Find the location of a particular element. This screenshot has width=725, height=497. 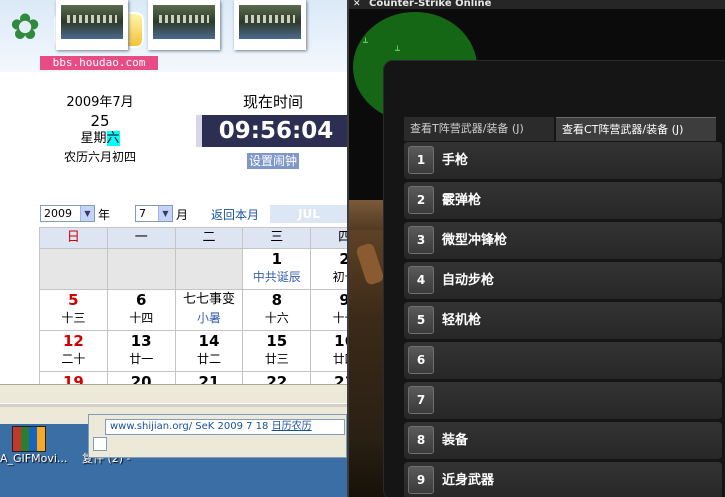

weapon-row-equipment: 8 装备 is located at coordinates (563, 440).